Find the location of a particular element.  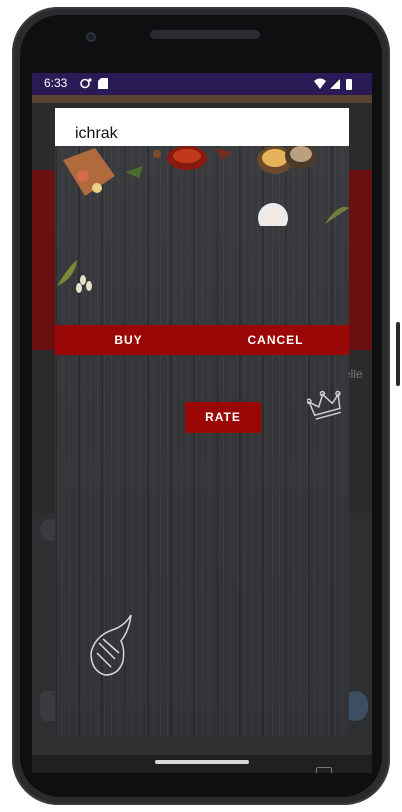

rate-button: RATE is located at coordinates (223, 417).